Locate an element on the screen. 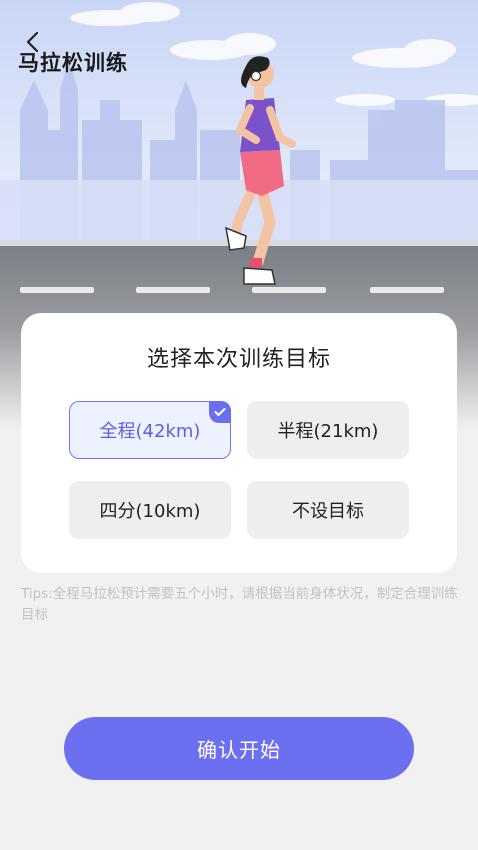 This screenshot has width=478, height=850. tips-text: Tips:全程马拉松预计需要五个小时，请根据当前身体状况，制定合理训练目标 is located at coordinates (239, 604).